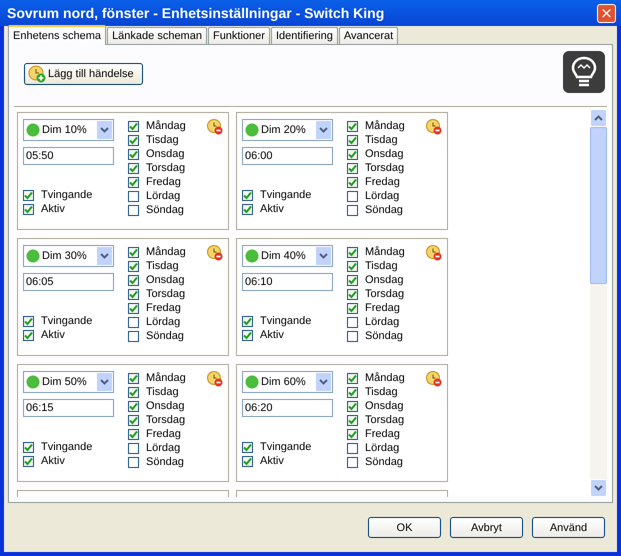 The image size is (621, 556). What do you see at coordinates (606, 13) in the screenshot?
I see `close-button: ×` at bounding box center [606, 13].